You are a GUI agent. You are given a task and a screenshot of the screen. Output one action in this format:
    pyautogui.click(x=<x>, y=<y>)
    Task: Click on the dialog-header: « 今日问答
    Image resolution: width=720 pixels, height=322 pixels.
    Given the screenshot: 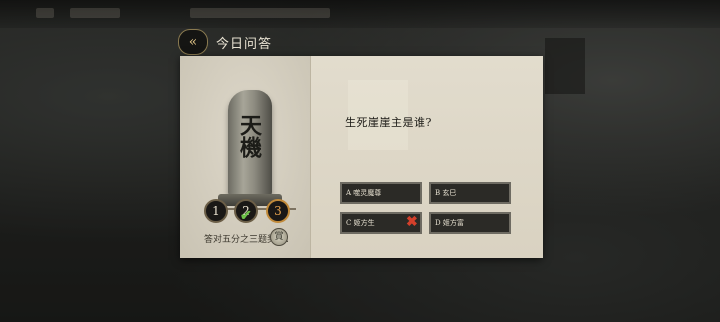 What is the action you would take?
    pyautogui.click(x=225, y=42)
    